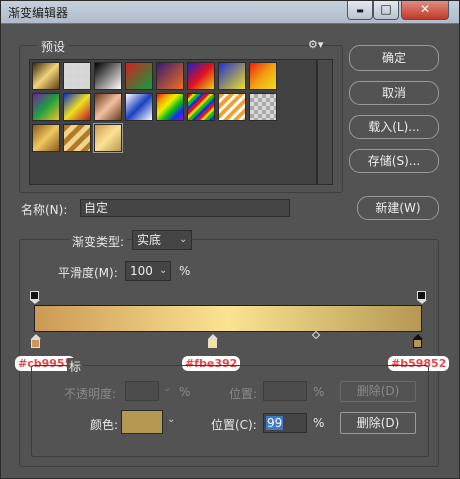 This screenshot has height=479, width=460. I want to click on smoothness-input: 100 ⌄, so click(148, 271).